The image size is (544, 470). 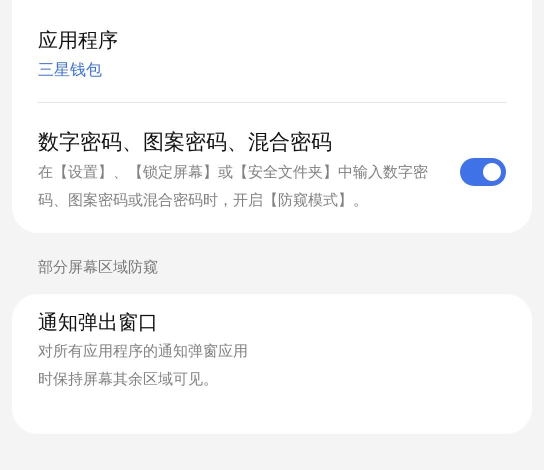 What do you see at coordinates (143, 352) in the screenshot?
I see `setting-description: 对所有应用程序的通知弹窗应用` at bounding box center [143, 352].